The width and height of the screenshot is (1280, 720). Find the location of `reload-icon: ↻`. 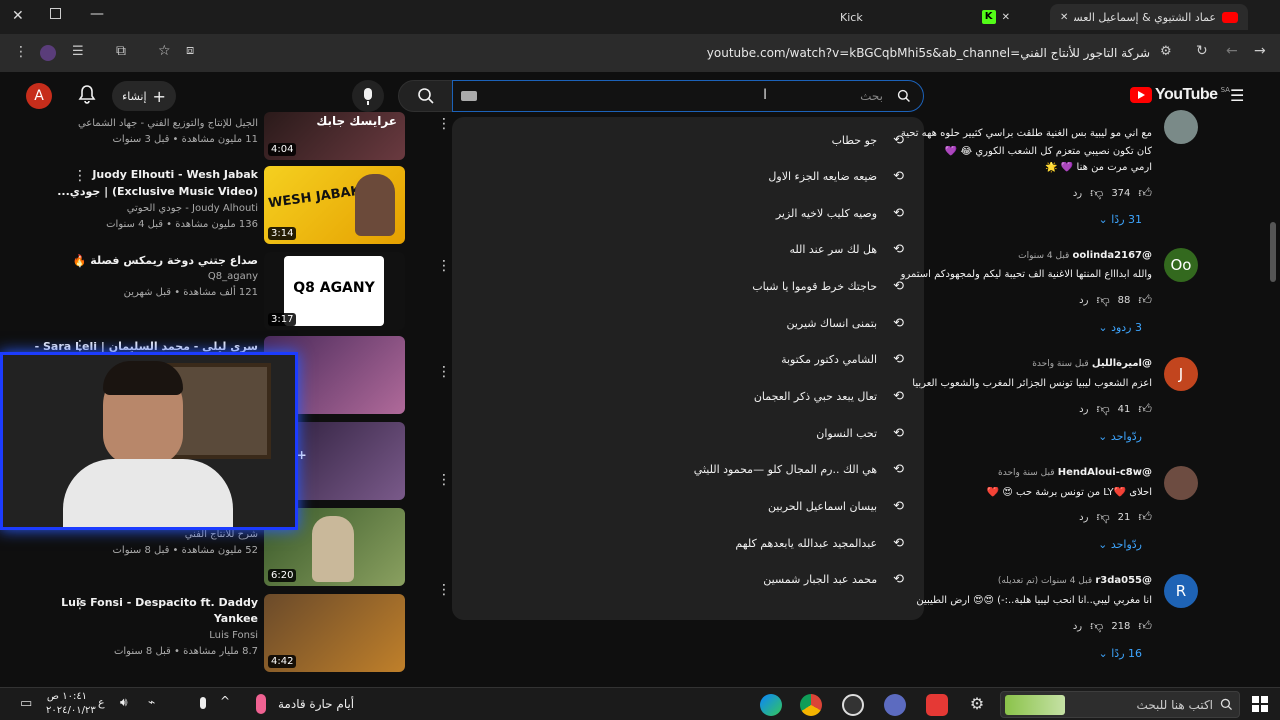

reload-icon: ↻ is located at coordinates (1202, 51).